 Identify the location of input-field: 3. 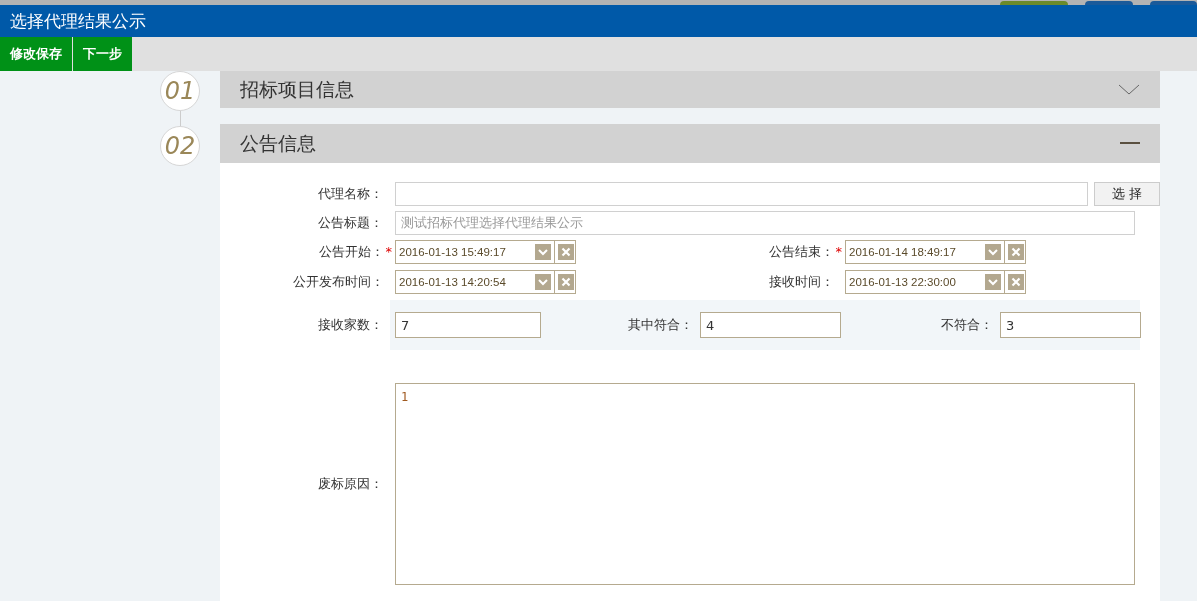
(1070, 325).